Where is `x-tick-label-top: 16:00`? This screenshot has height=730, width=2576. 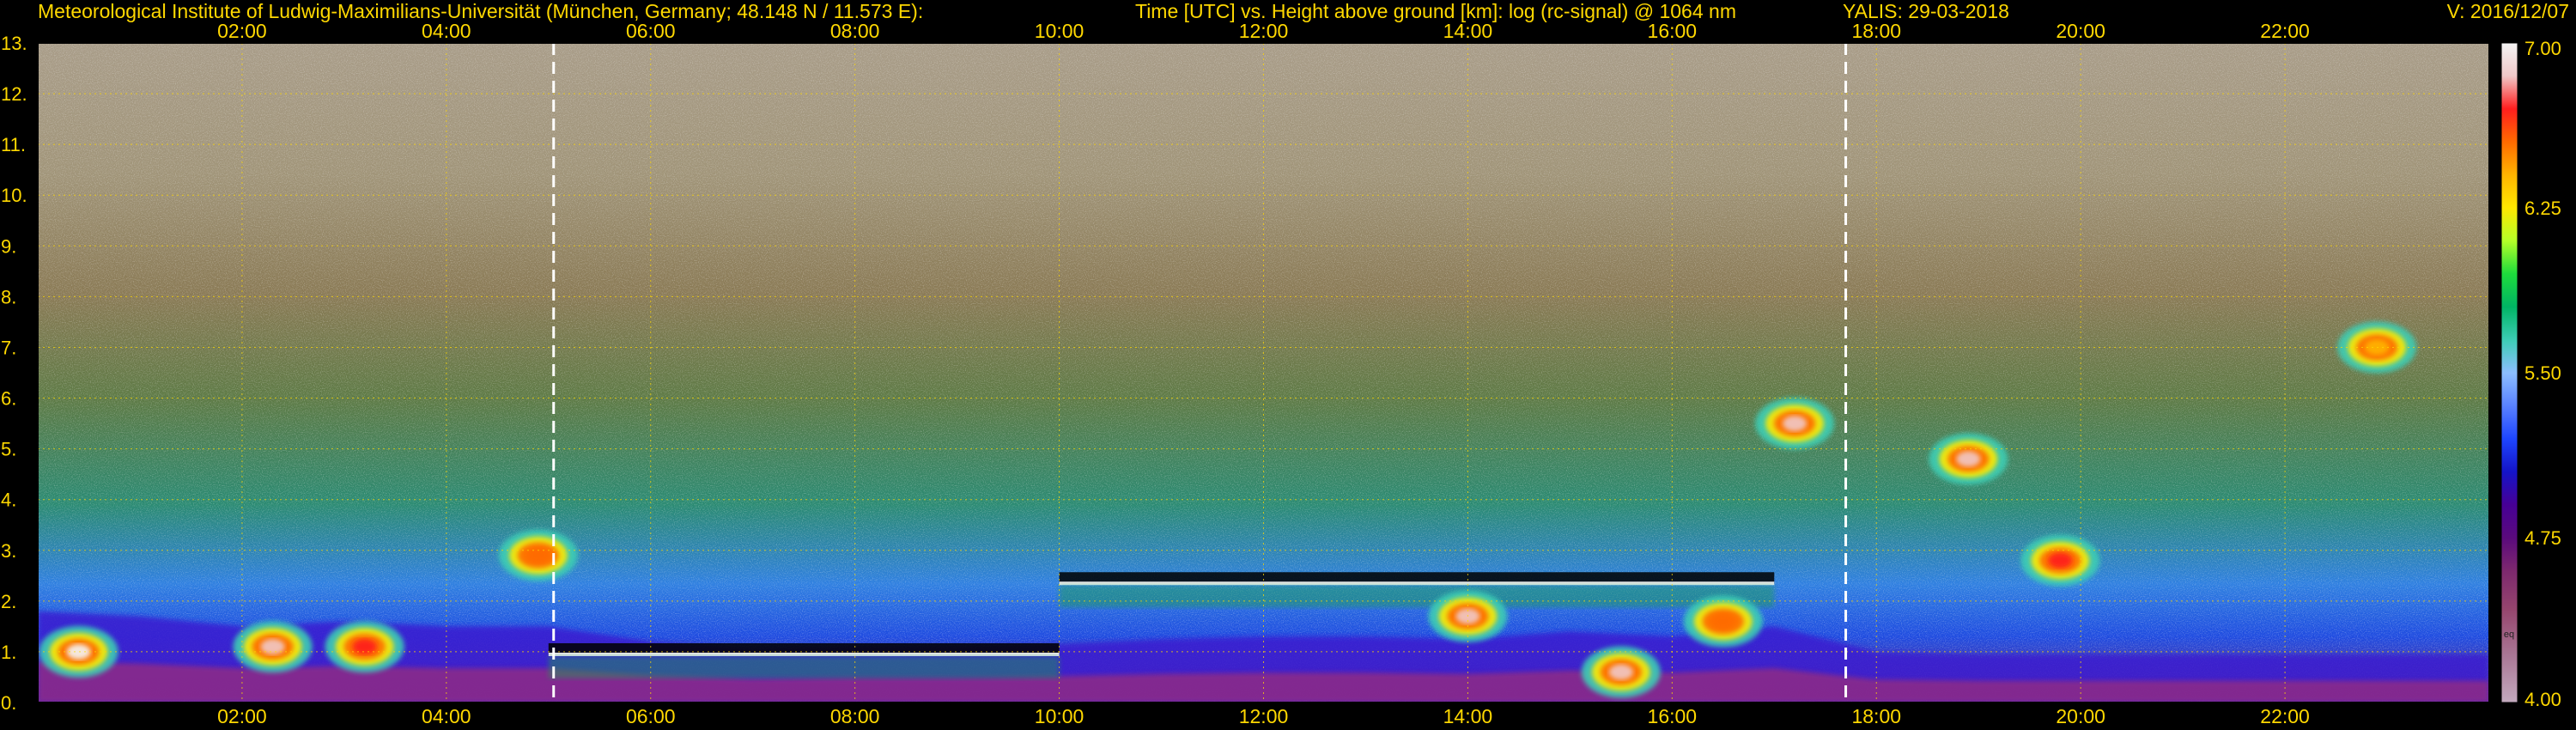
x-tick-label-top: 16:00 is located at coordinates (1673, 31).